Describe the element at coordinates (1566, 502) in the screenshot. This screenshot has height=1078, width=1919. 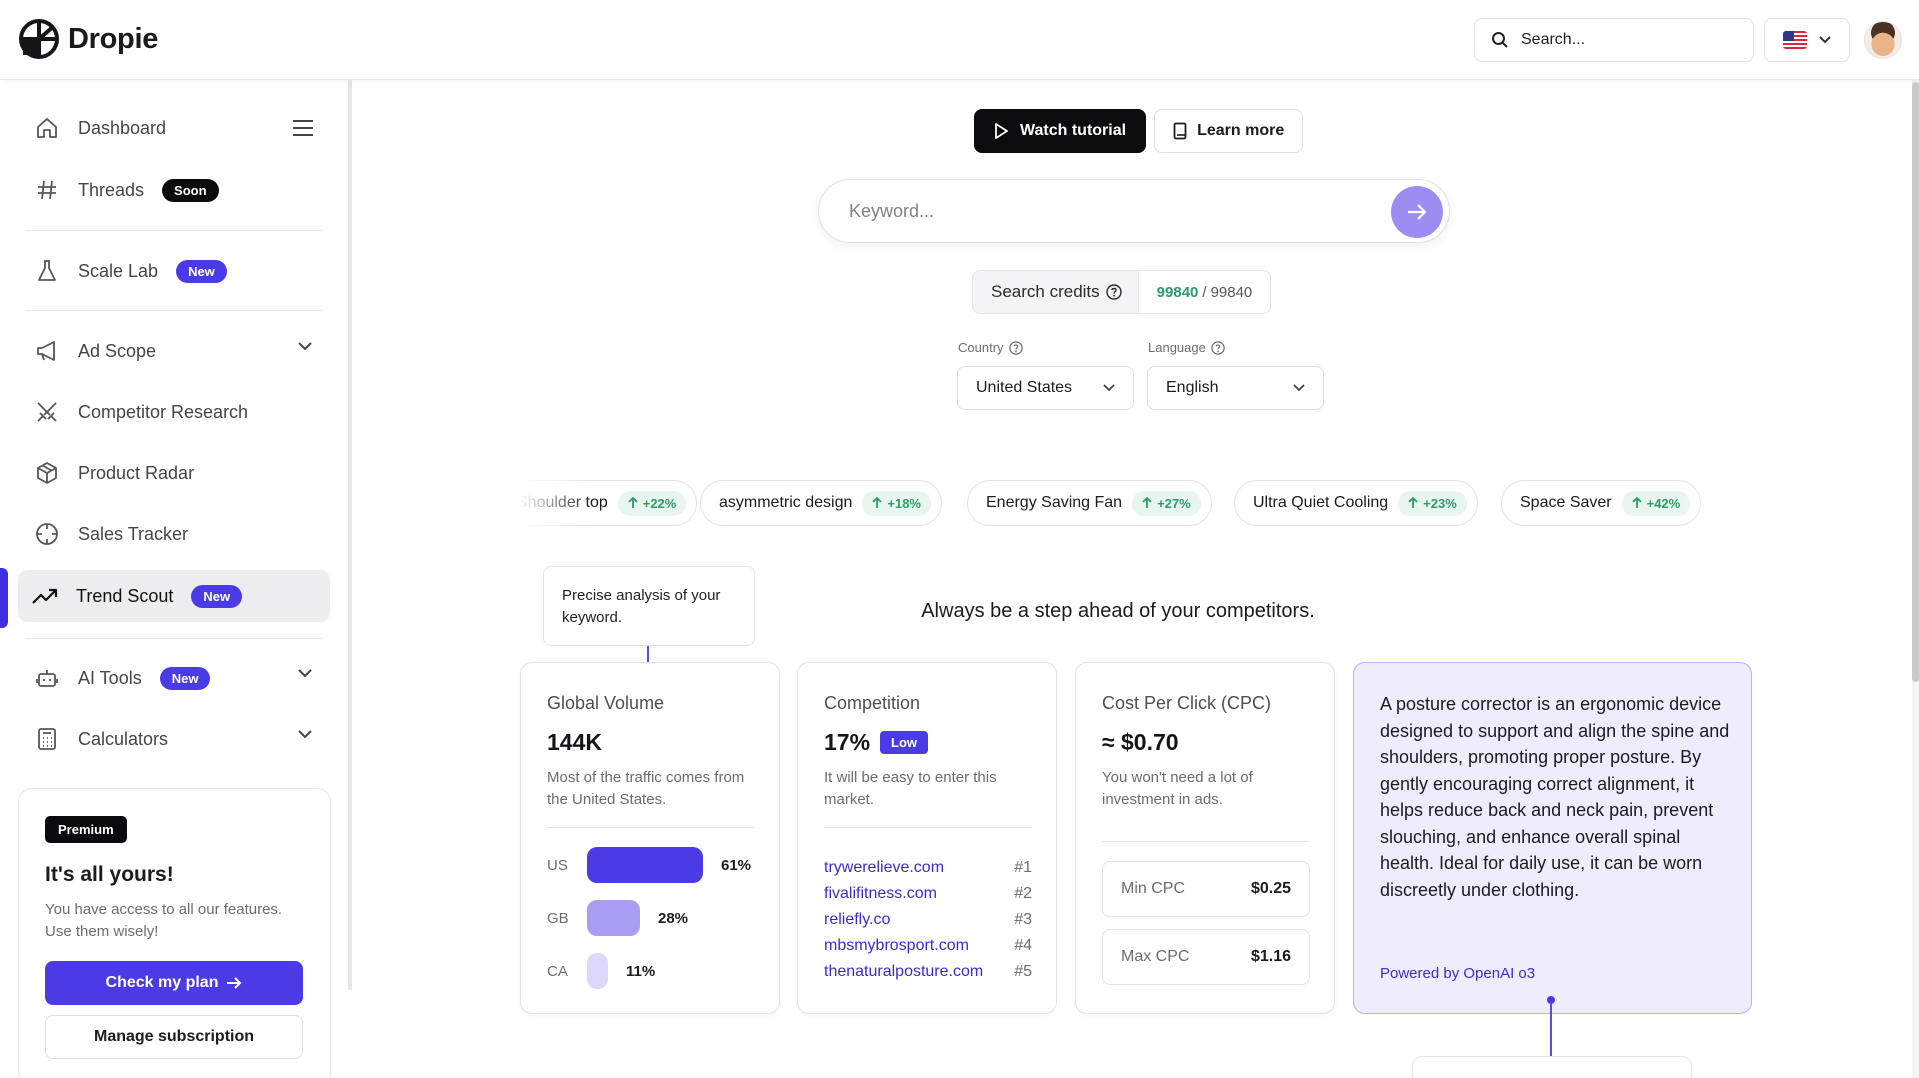
I see `trend-chip-label: Space Saver` at that location.